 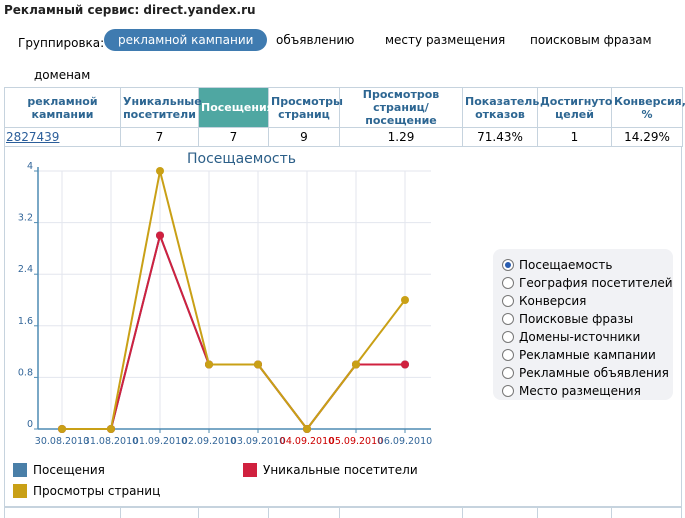 I want to click on legend-item-pageviews: Просмотры страниц, so click(x=86, y=491).